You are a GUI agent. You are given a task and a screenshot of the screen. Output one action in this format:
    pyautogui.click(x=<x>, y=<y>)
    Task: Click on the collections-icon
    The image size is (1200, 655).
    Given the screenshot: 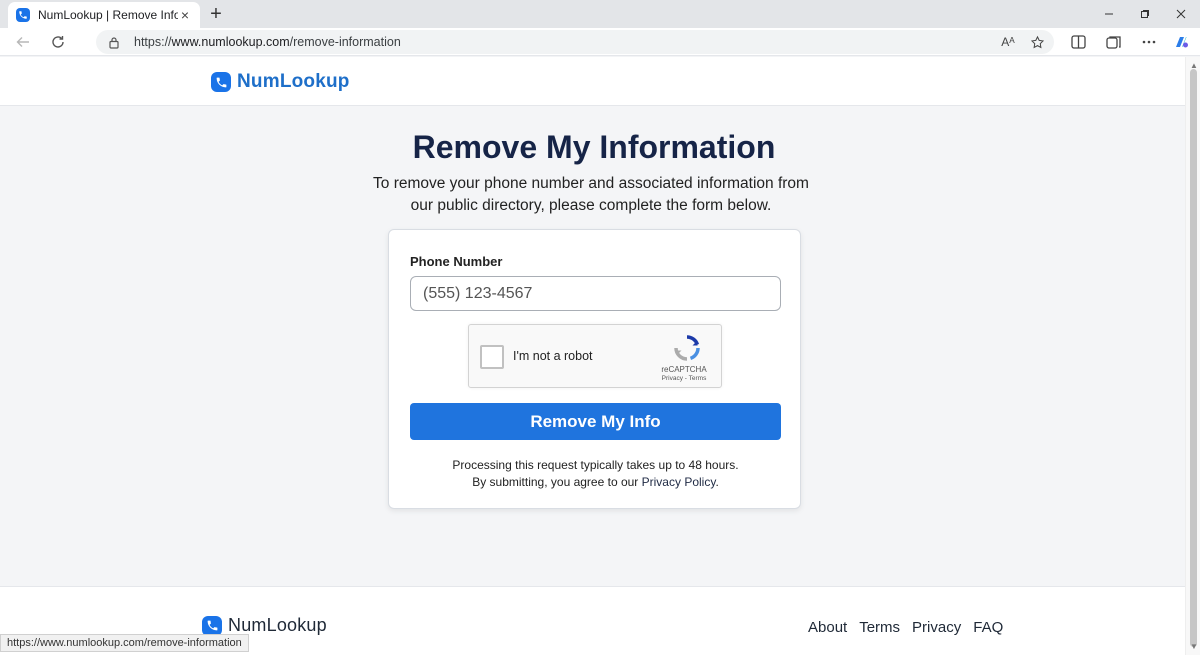 What is the action you would take?
    pyautogui.click(x=1113, y=42)
    